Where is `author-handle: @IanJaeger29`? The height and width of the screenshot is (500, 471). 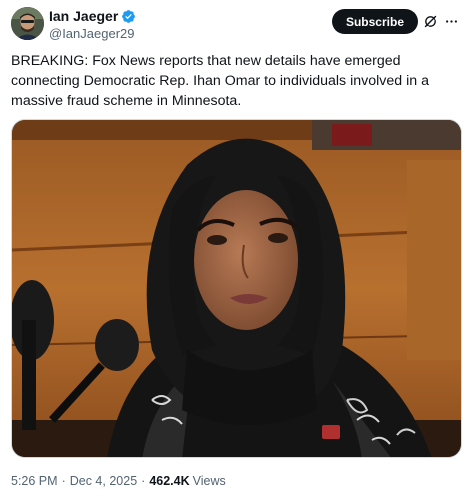 author-handle: @IanJaeger29 is located at coordinates (91, 33).